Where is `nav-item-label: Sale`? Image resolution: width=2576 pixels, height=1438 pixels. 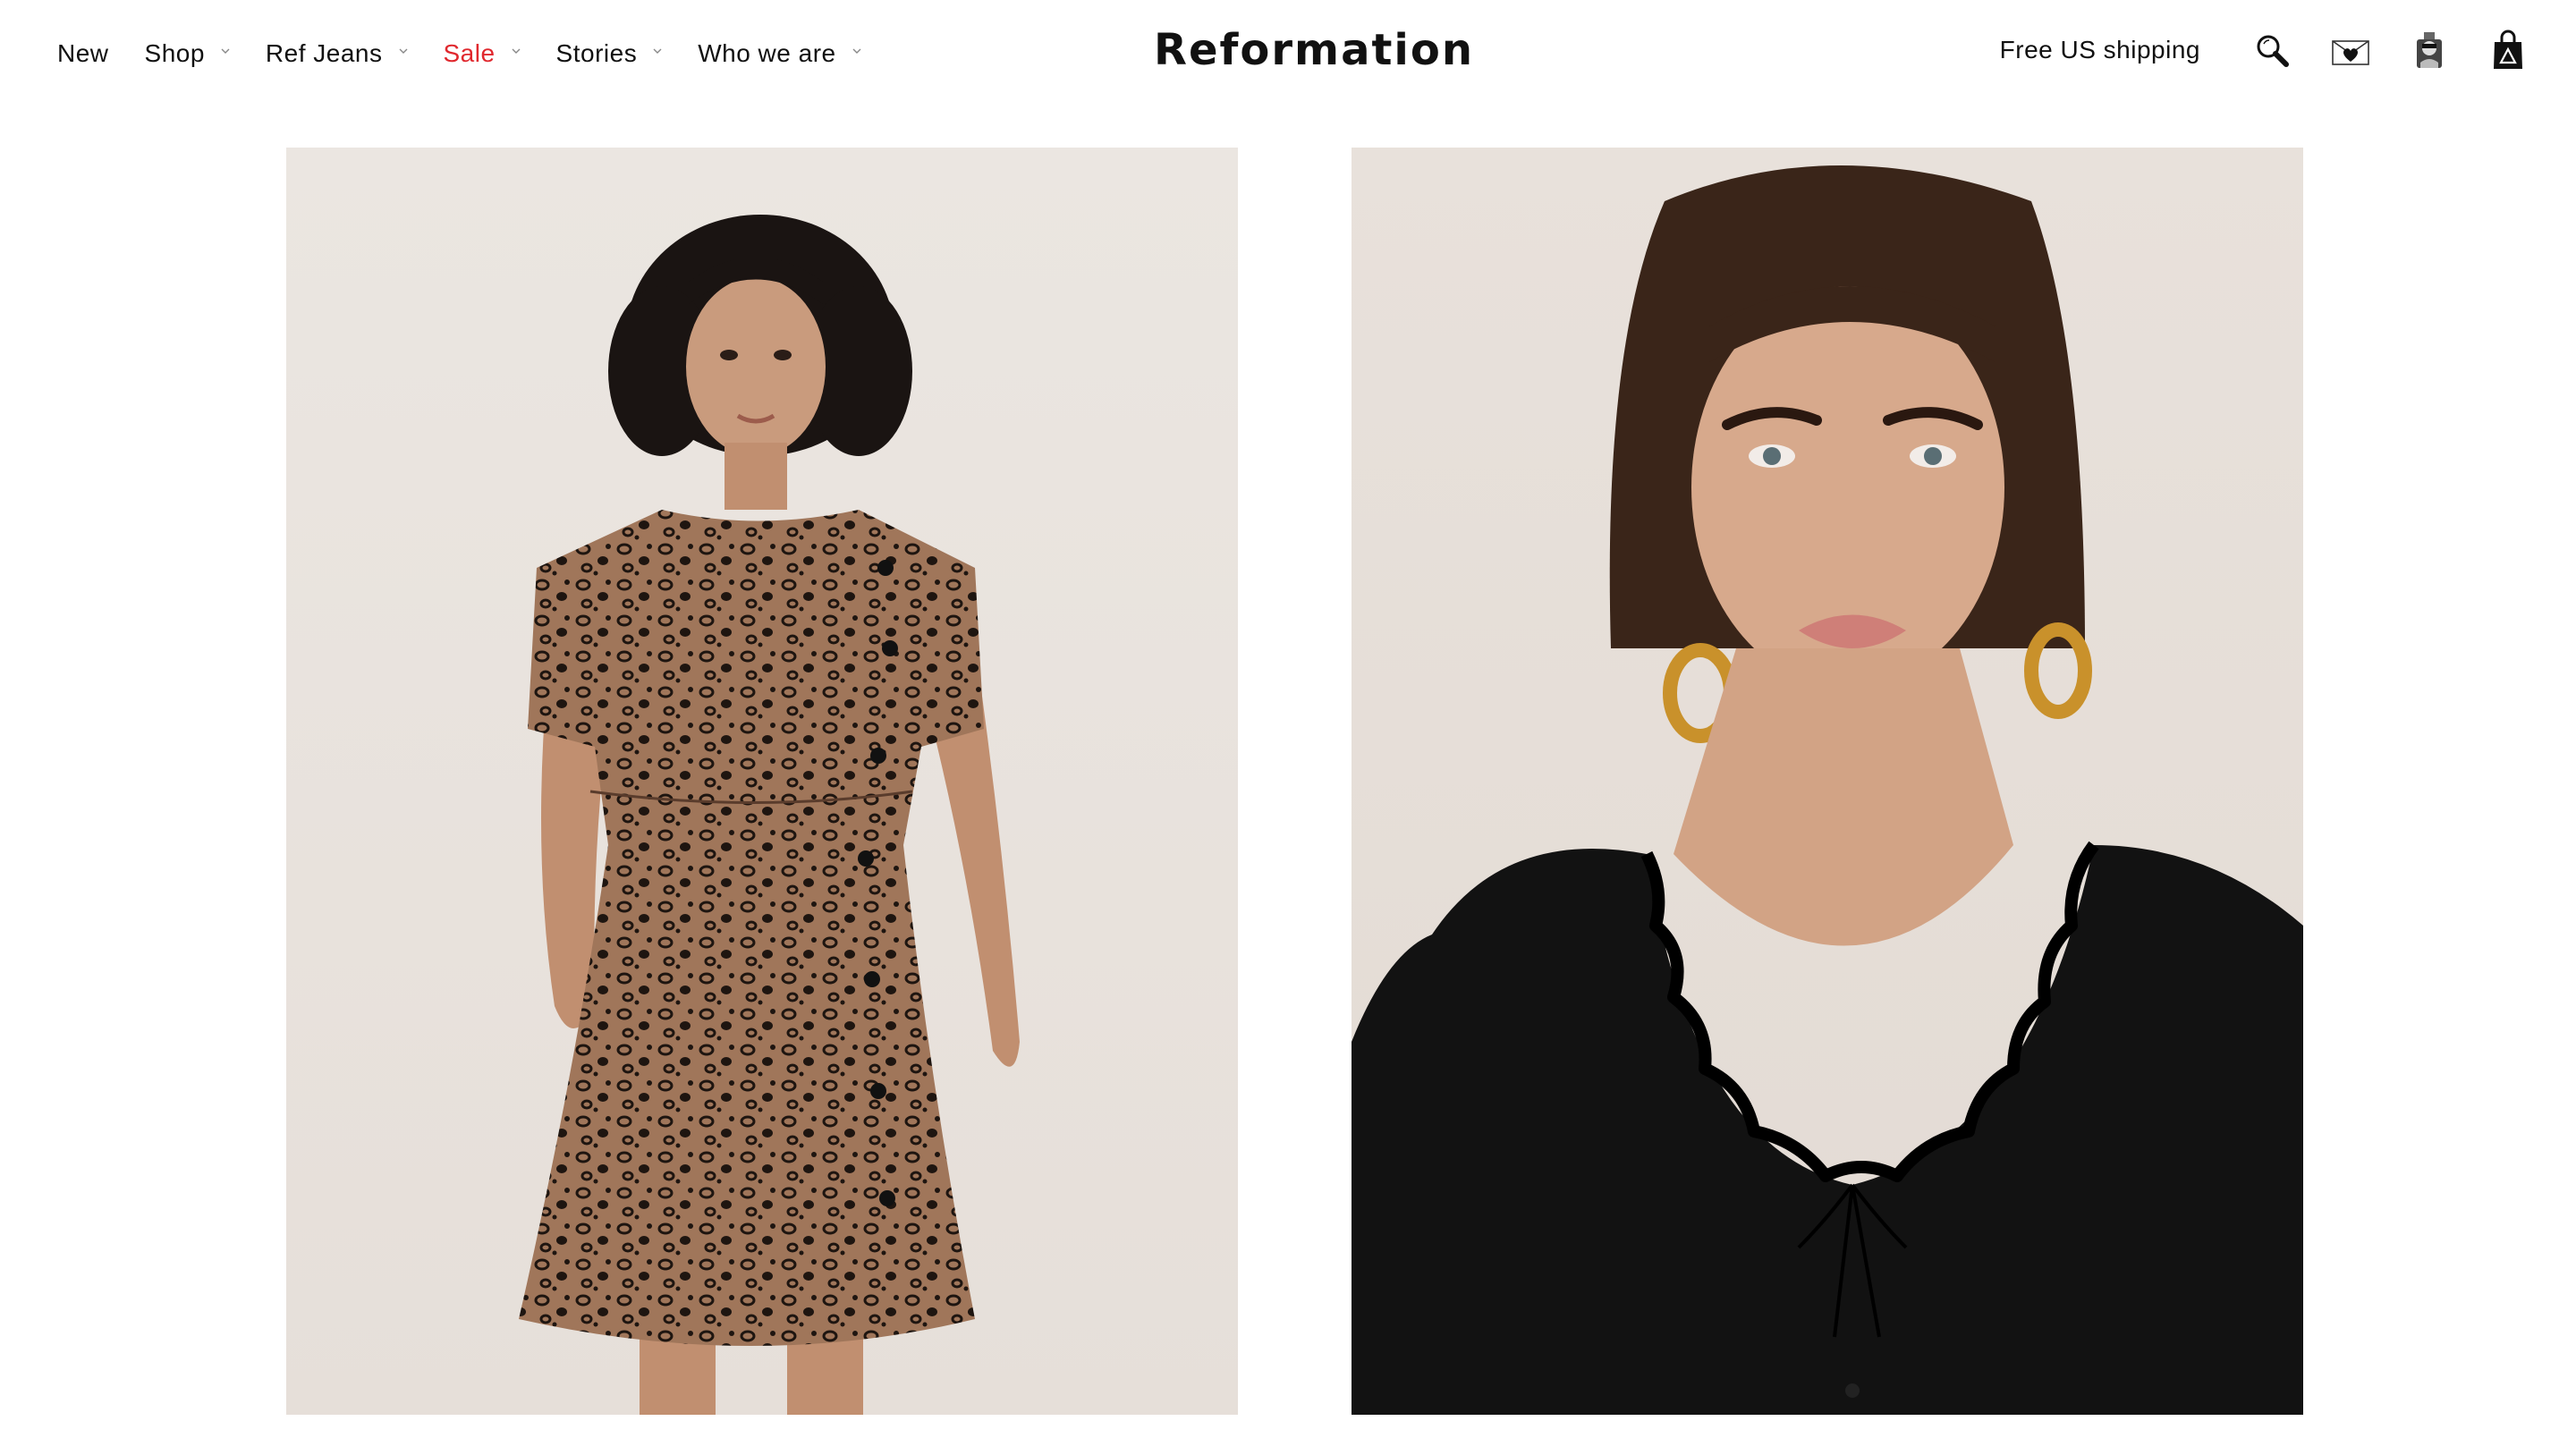
nav-item-label: Sale is located at coordinates (469, 53).